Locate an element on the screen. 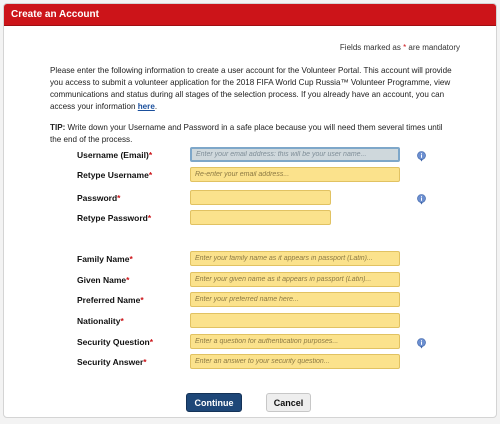 The image size is (500, 424). retype-password-row: Retype Password* is located at coordinates (250, 218).